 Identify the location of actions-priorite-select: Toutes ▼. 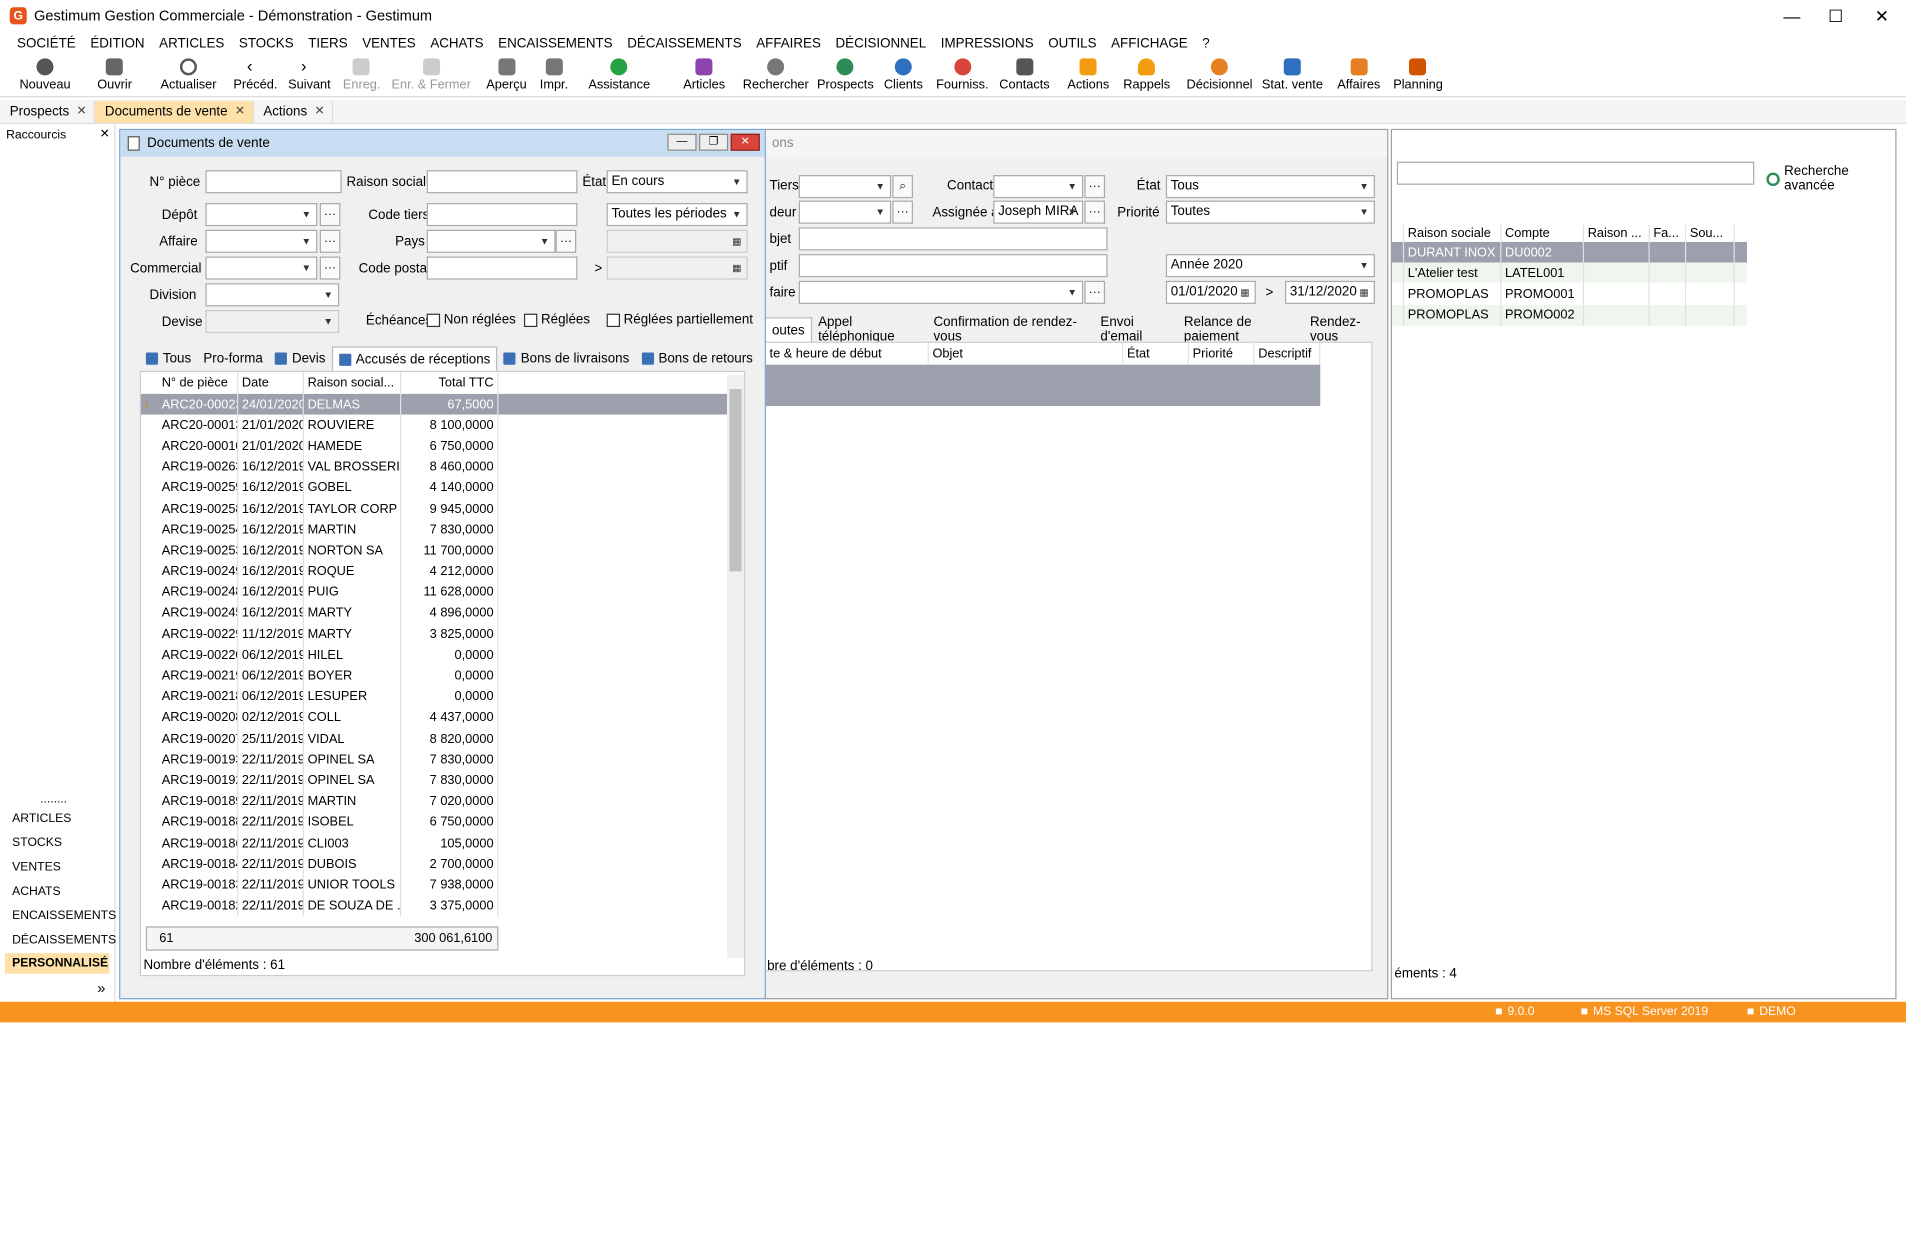
(1270, 212).